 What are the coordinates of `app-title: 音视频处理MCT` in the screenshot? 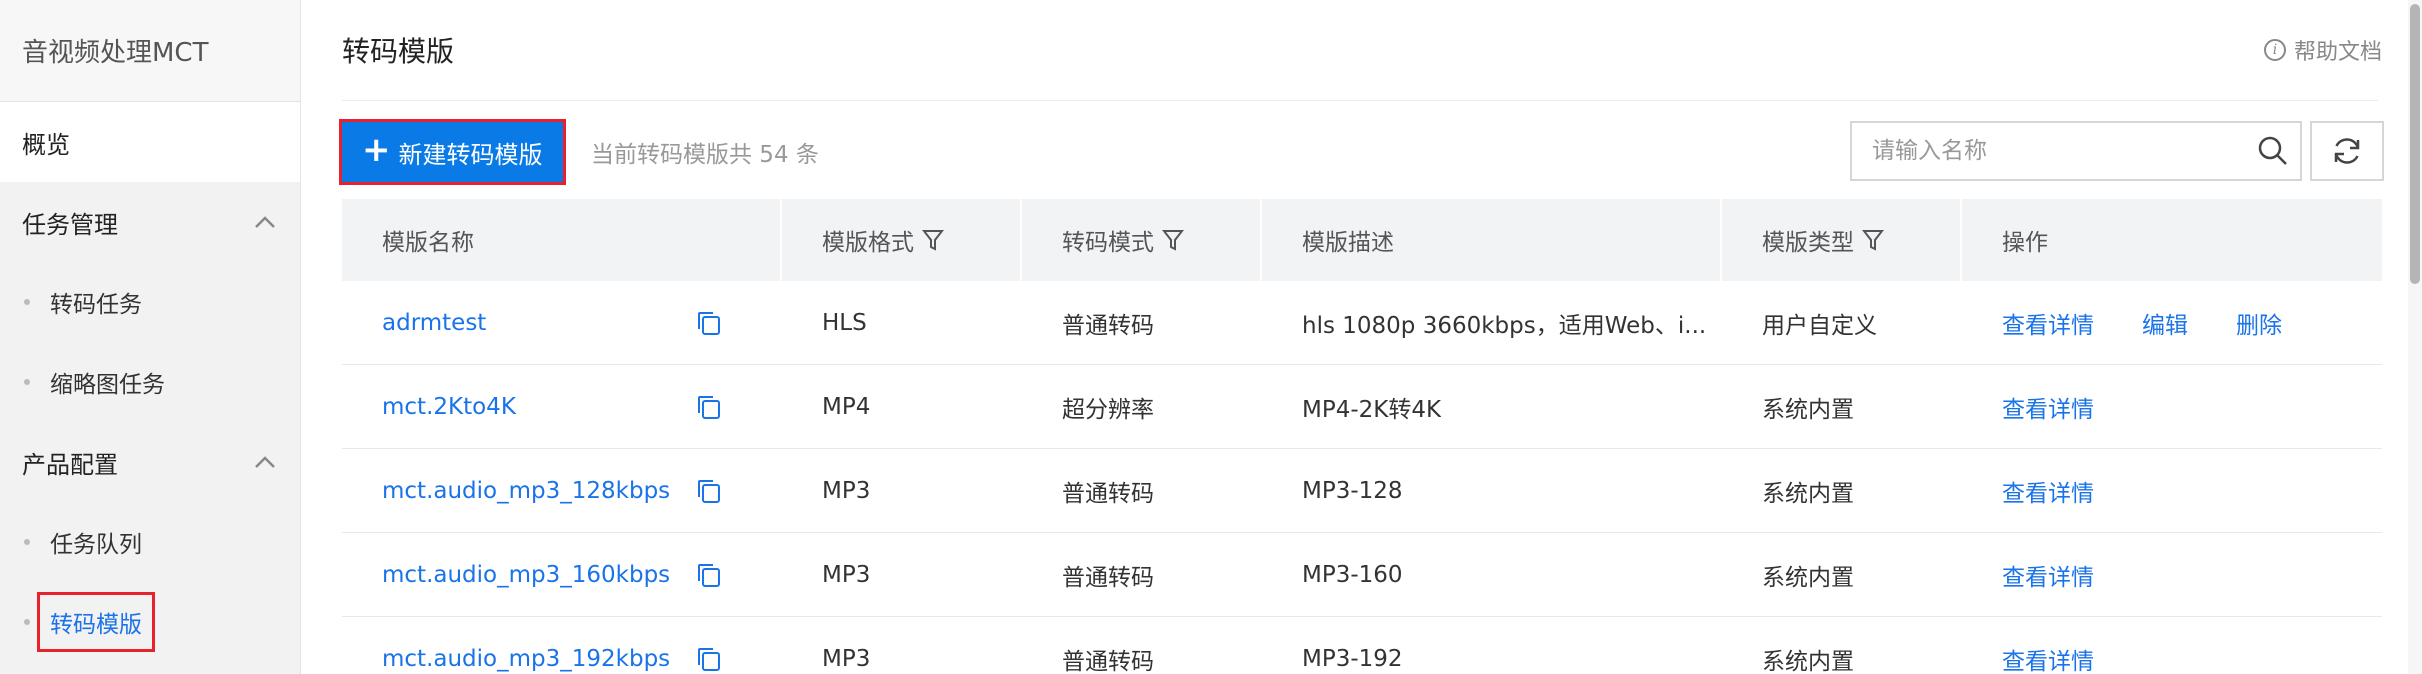 It's located at (150, 51).